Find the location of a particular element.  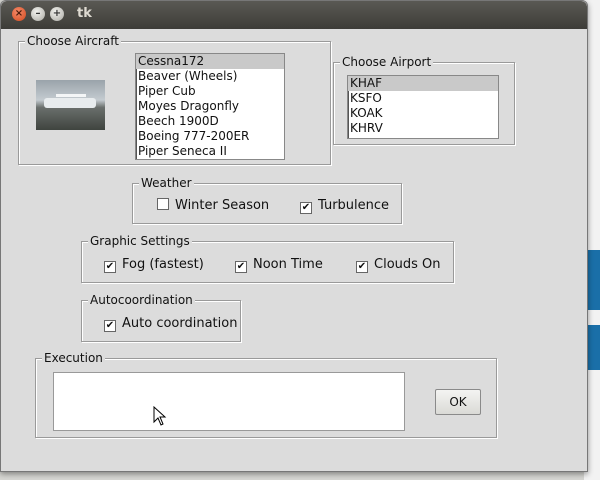

turbulence-label: Turbulence is located at coordinates (354, 205).